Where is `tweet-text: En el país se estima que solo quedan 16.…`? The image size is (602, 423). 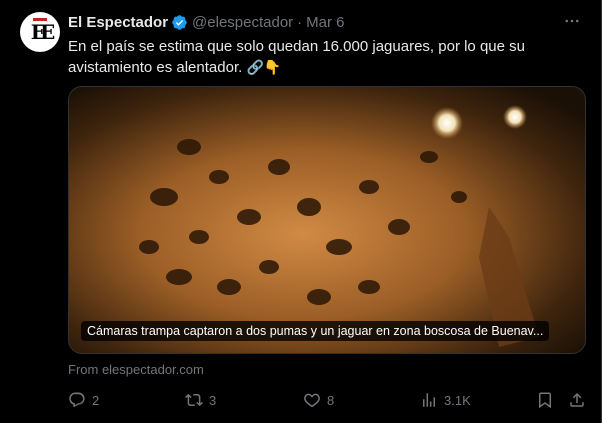
tweet-text: En el país se estima que solo quedan 16.… is located at coordinates (328, 57).